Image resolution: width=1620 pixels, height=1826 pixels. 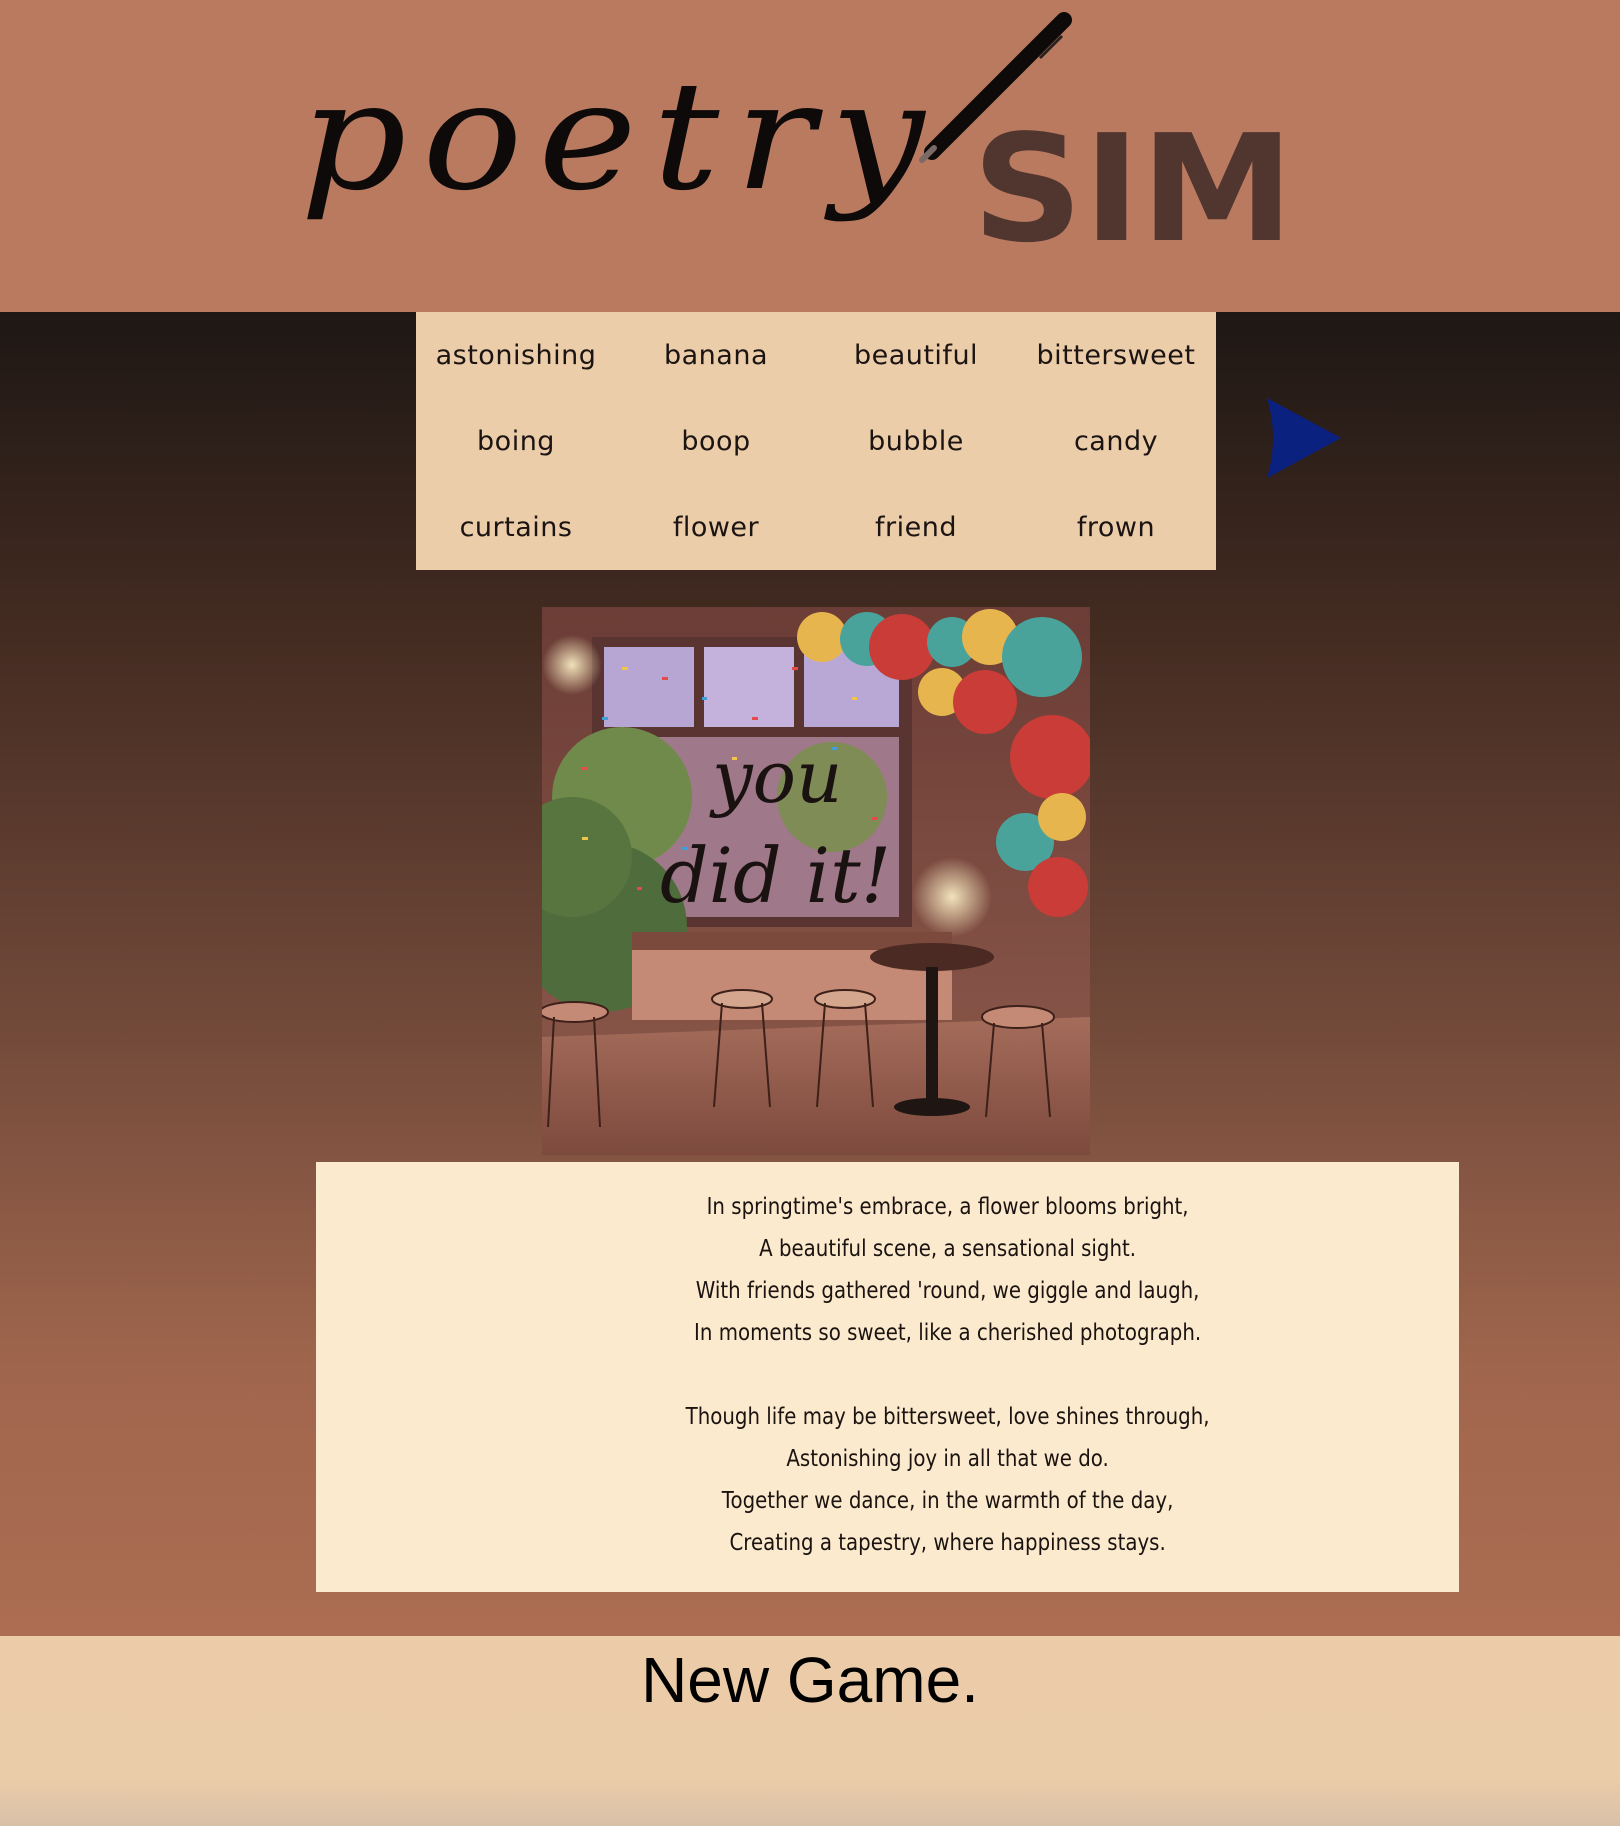 I want to click on play-triangle-icon, so click(x=1304, y=438).